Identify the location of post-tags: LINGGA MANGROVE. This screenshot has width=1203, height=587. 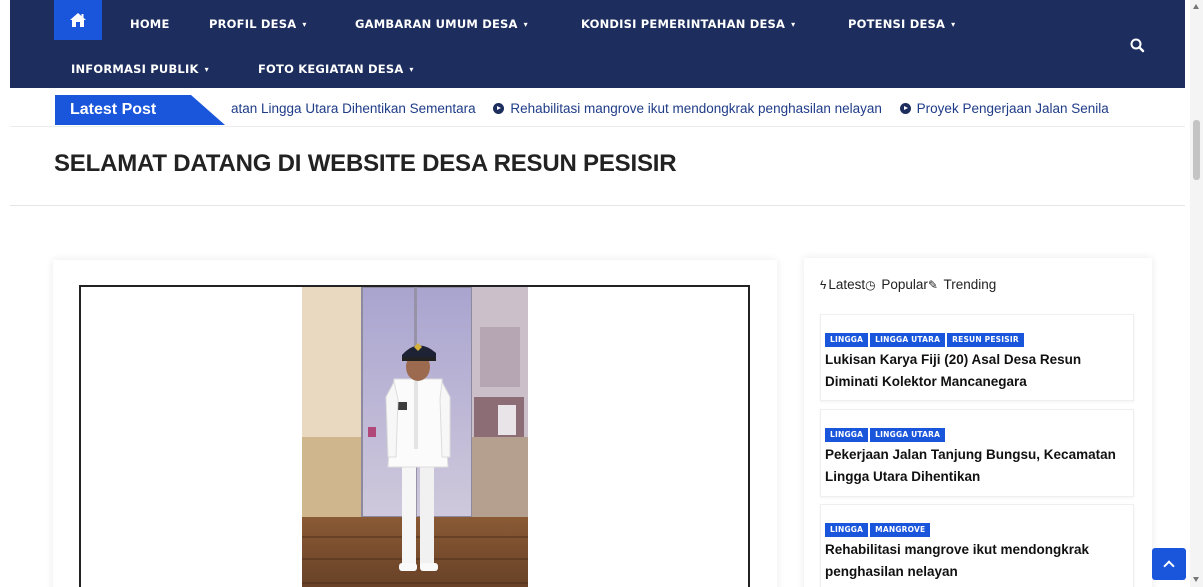
(878, 528).